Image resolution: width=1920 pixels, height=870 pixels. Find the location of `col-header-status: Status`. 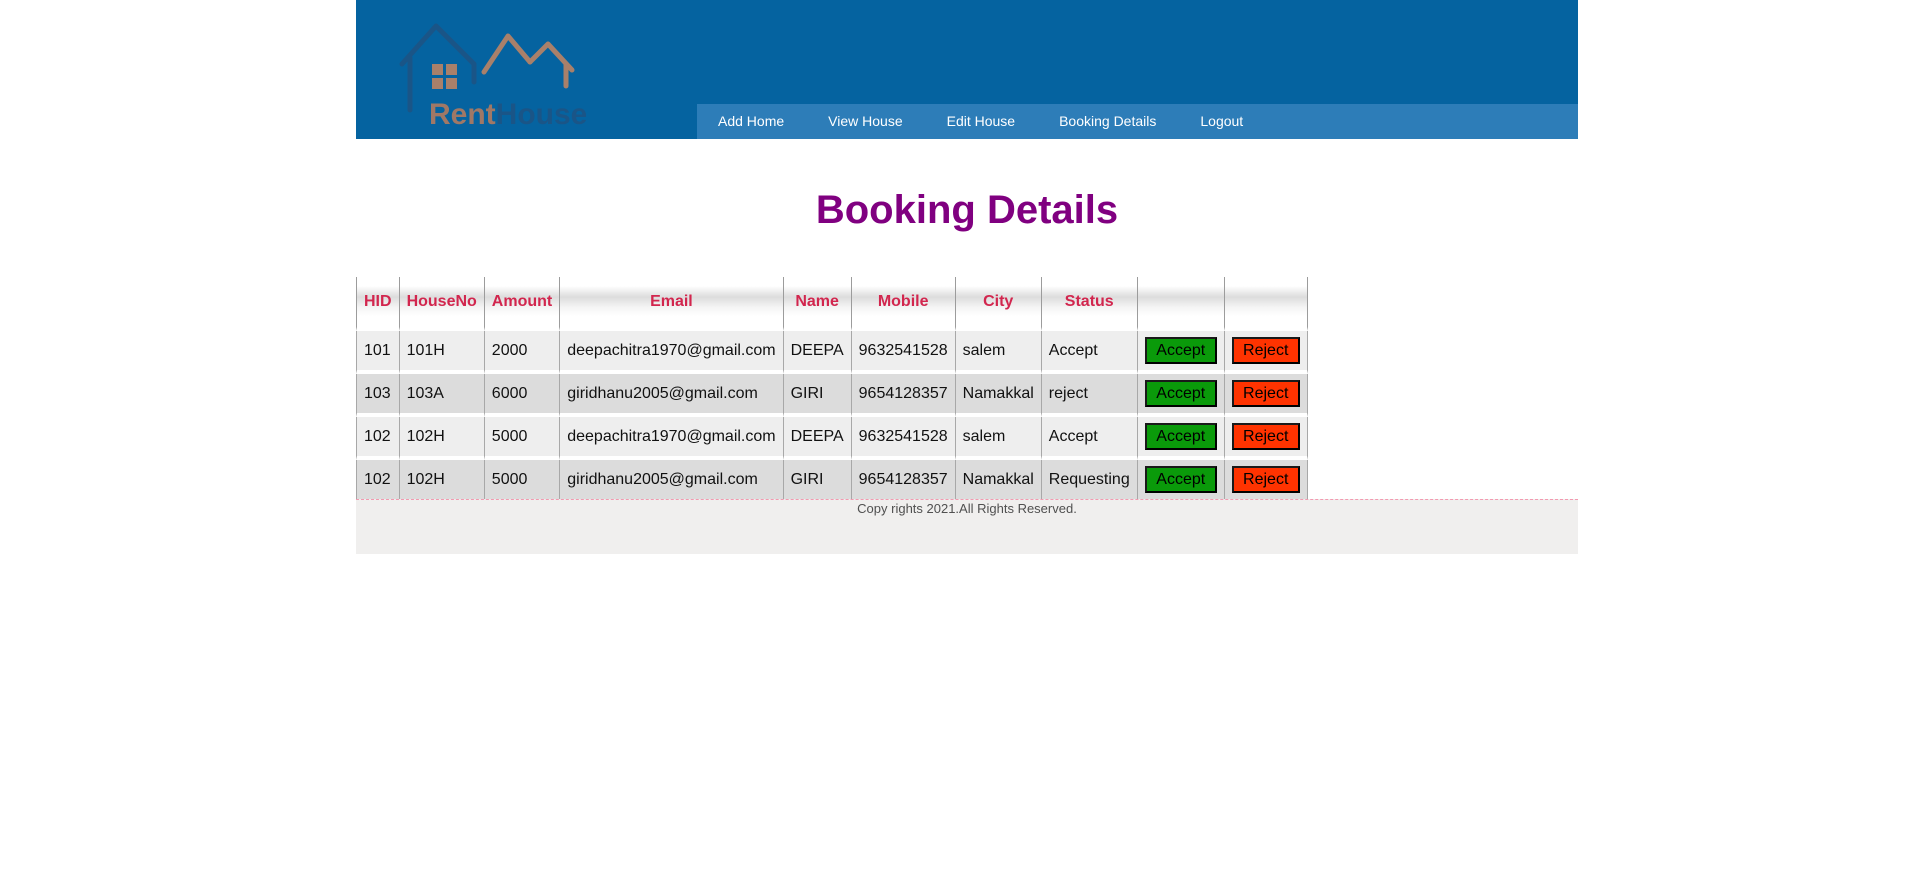

col-header-status: Status is located at coordinates (1088, 304).